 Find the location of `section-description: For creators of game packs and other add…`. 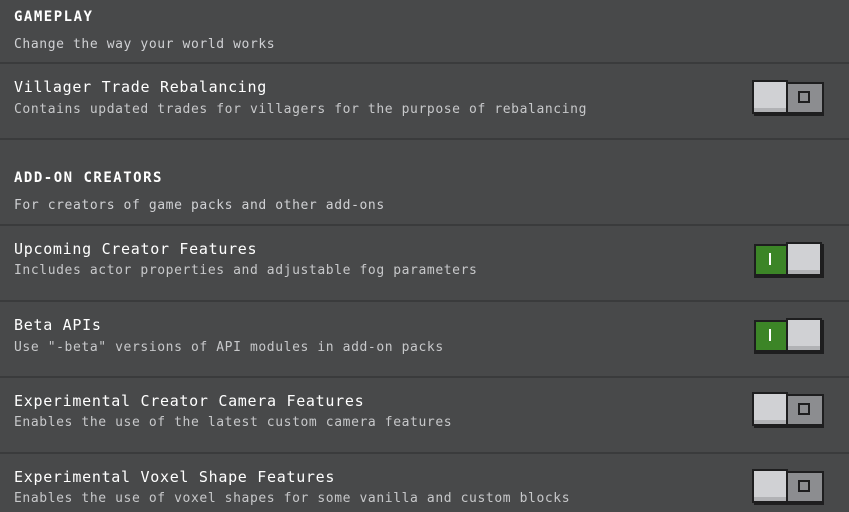

section-description: For creators of game packs and other add… is located at coordinates (199, 205).